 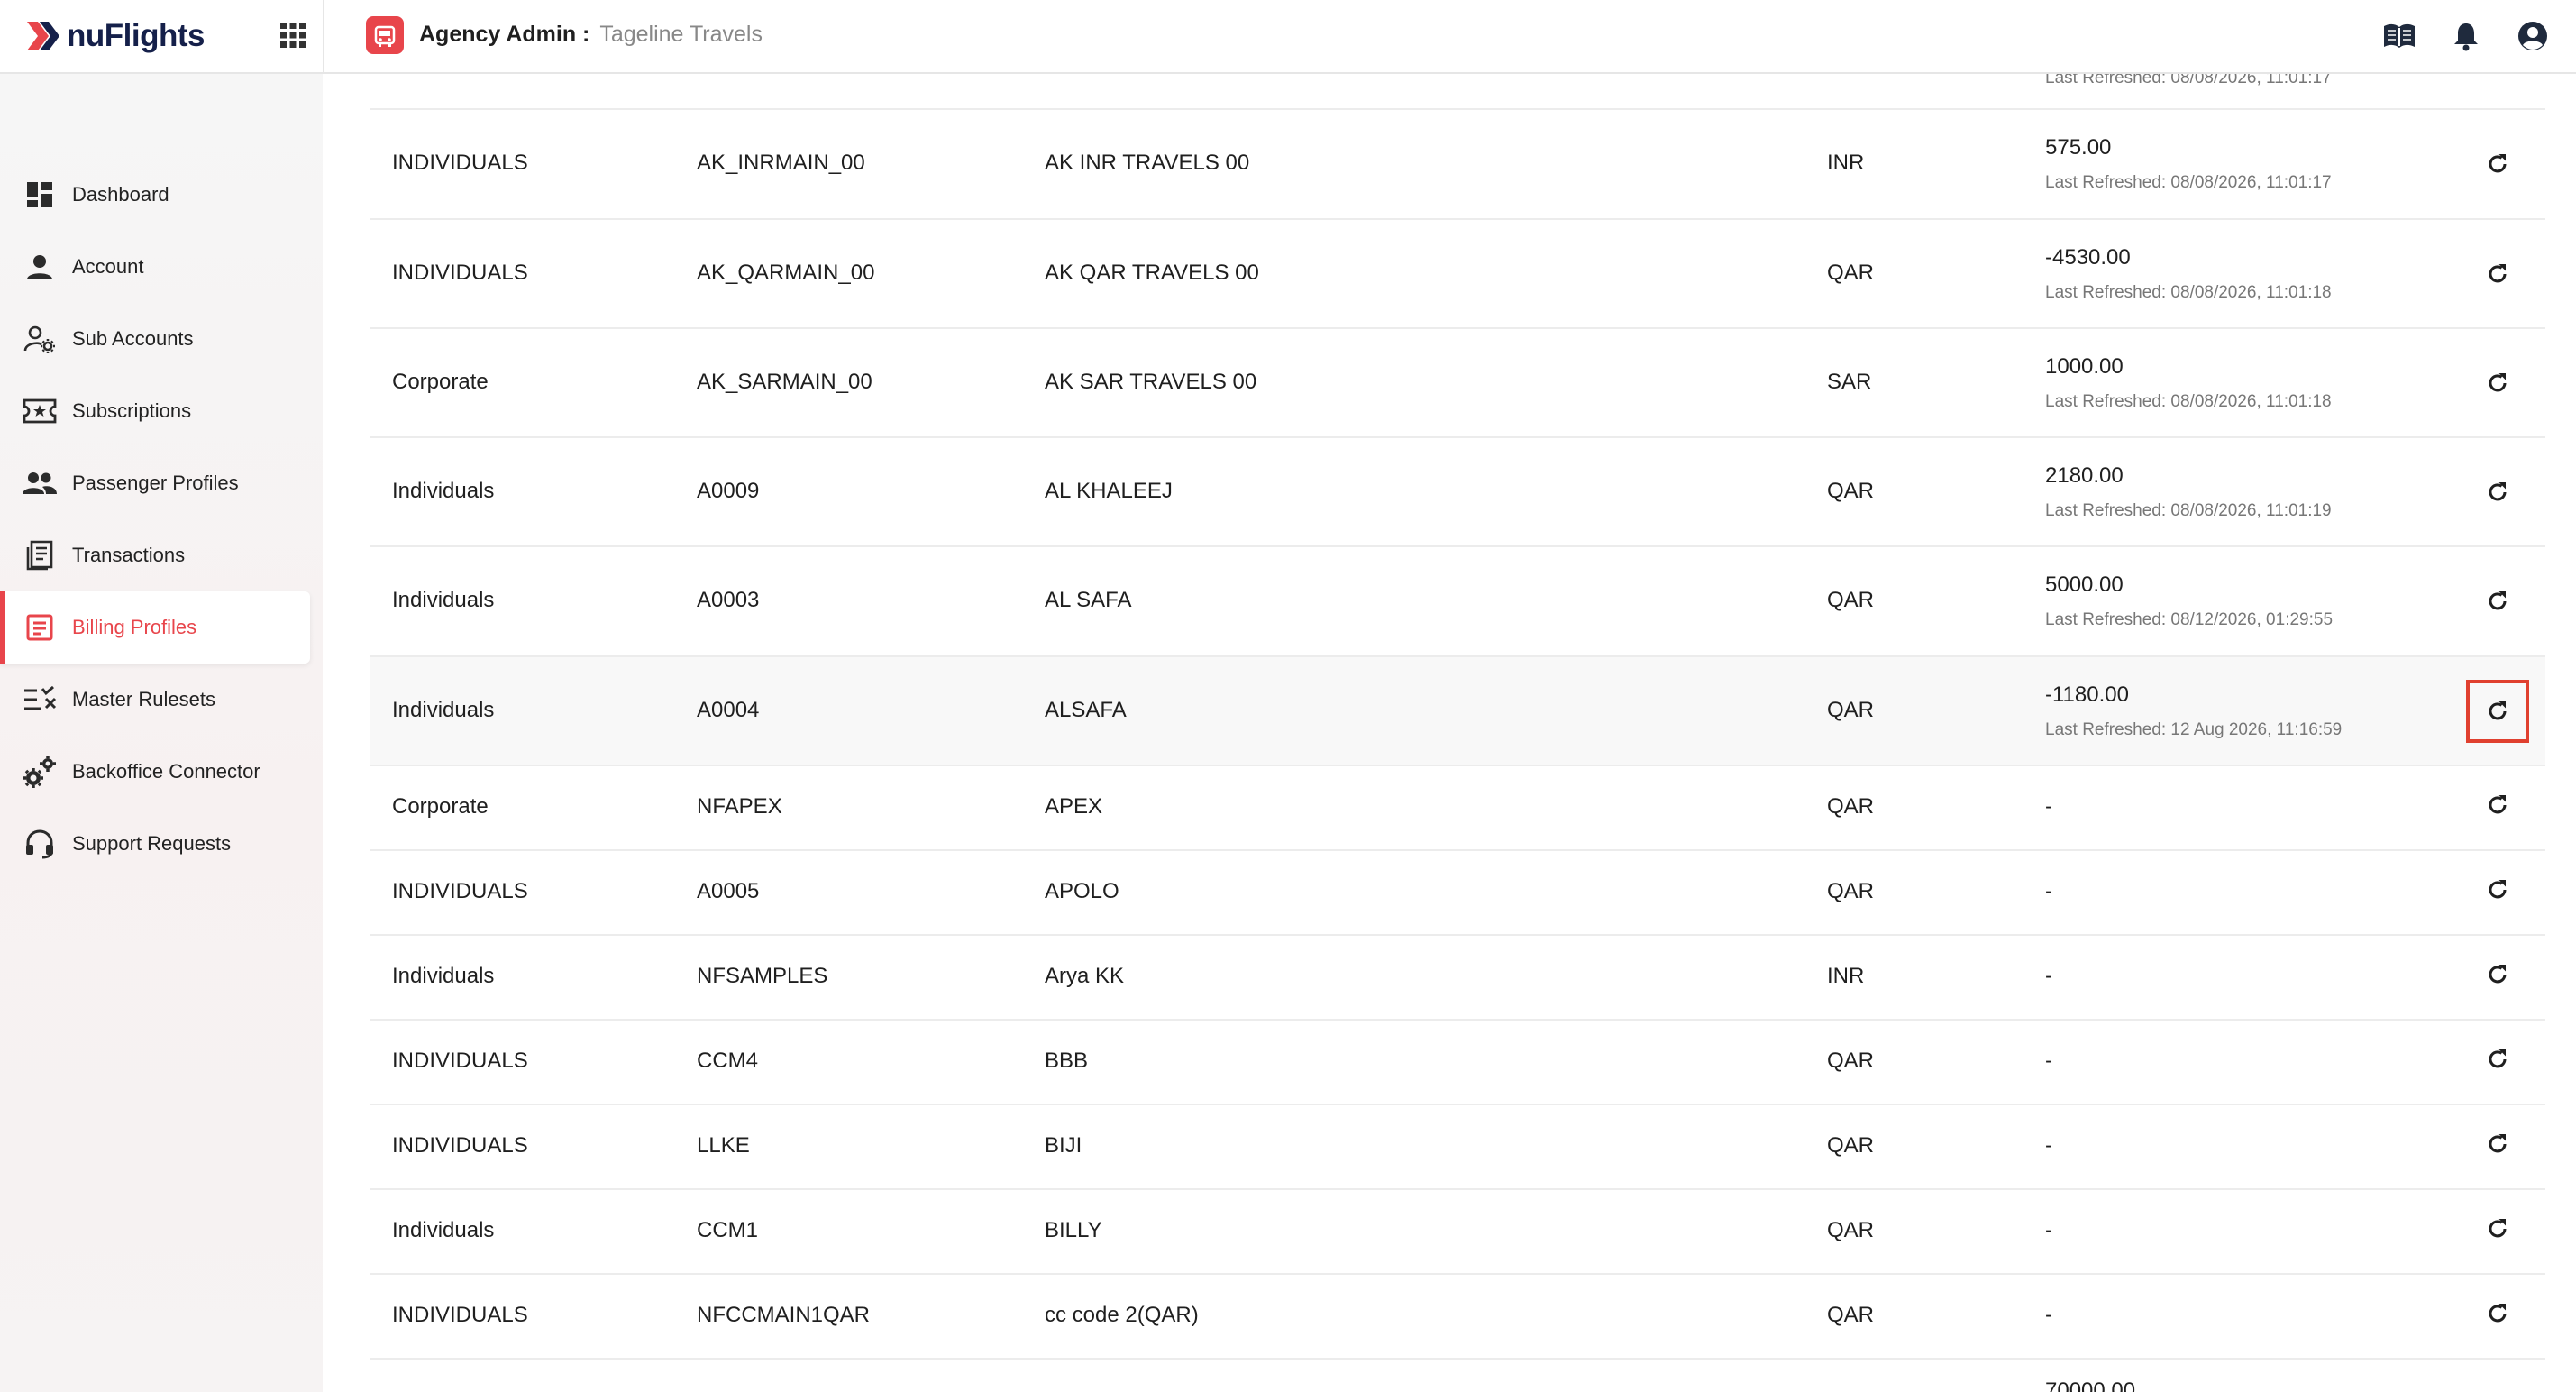 I want to click on table-row: Individuals NFSAMPLES Arya KK INR -, so click(x=1457, y=978).